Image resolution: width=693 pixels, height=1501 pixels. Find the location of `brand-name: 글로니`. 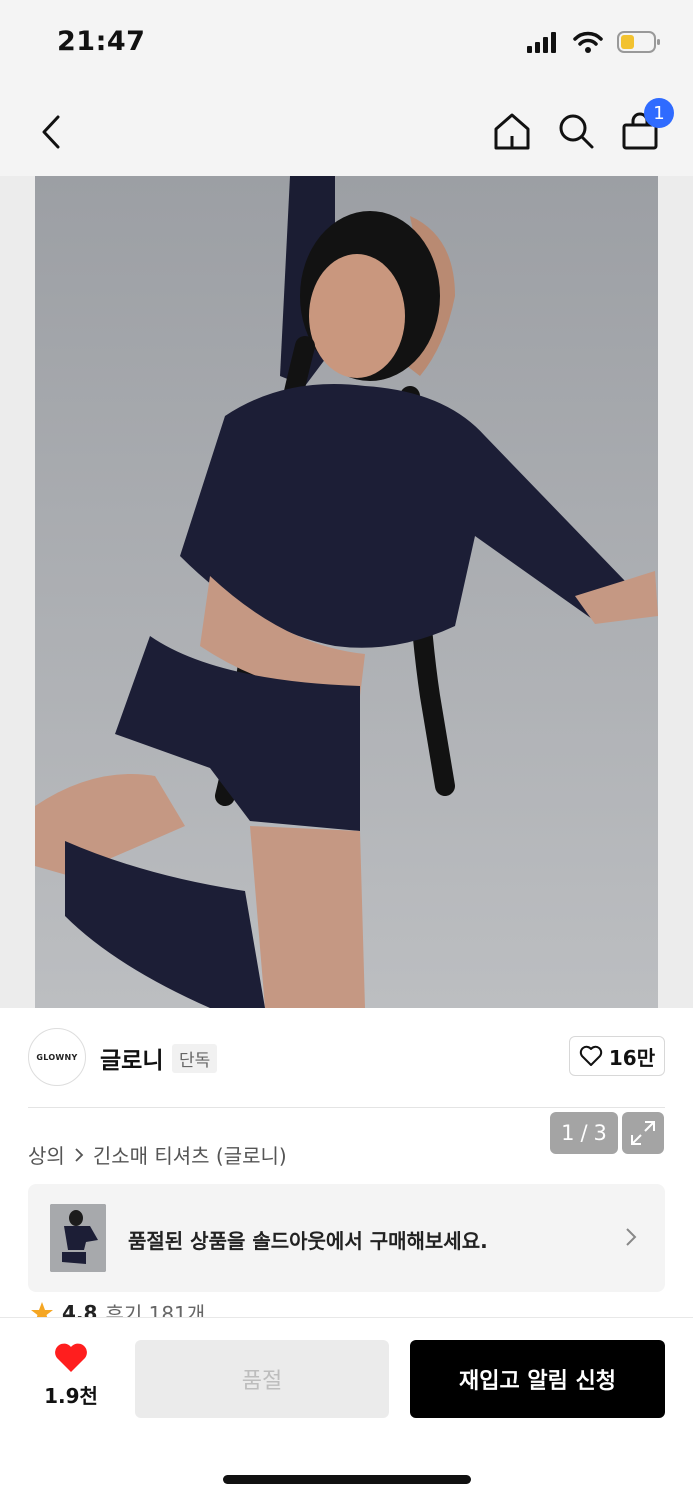

brand-name: 글로니 is located at coordinates (131, 1058).